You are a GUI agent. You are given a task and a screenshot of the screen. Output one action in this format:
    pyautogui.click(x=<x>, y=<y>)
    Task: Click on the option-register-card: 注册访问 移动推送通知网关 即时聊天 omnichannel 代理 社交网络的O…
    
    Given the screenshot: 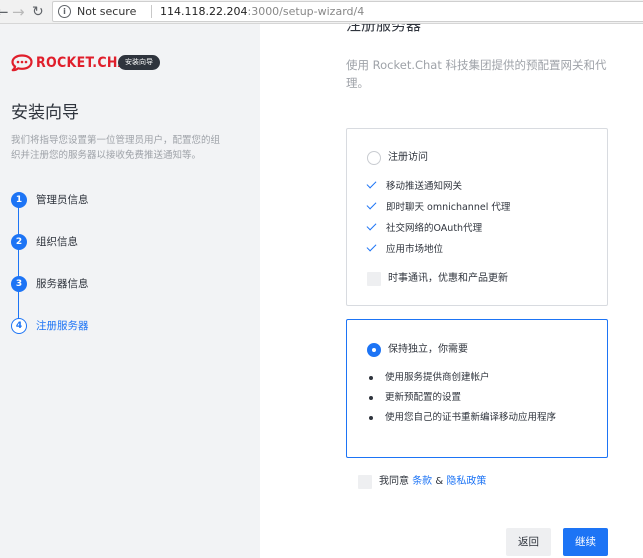 What is the action you would take?
    pyautogui.click(x=477, y=217)
    